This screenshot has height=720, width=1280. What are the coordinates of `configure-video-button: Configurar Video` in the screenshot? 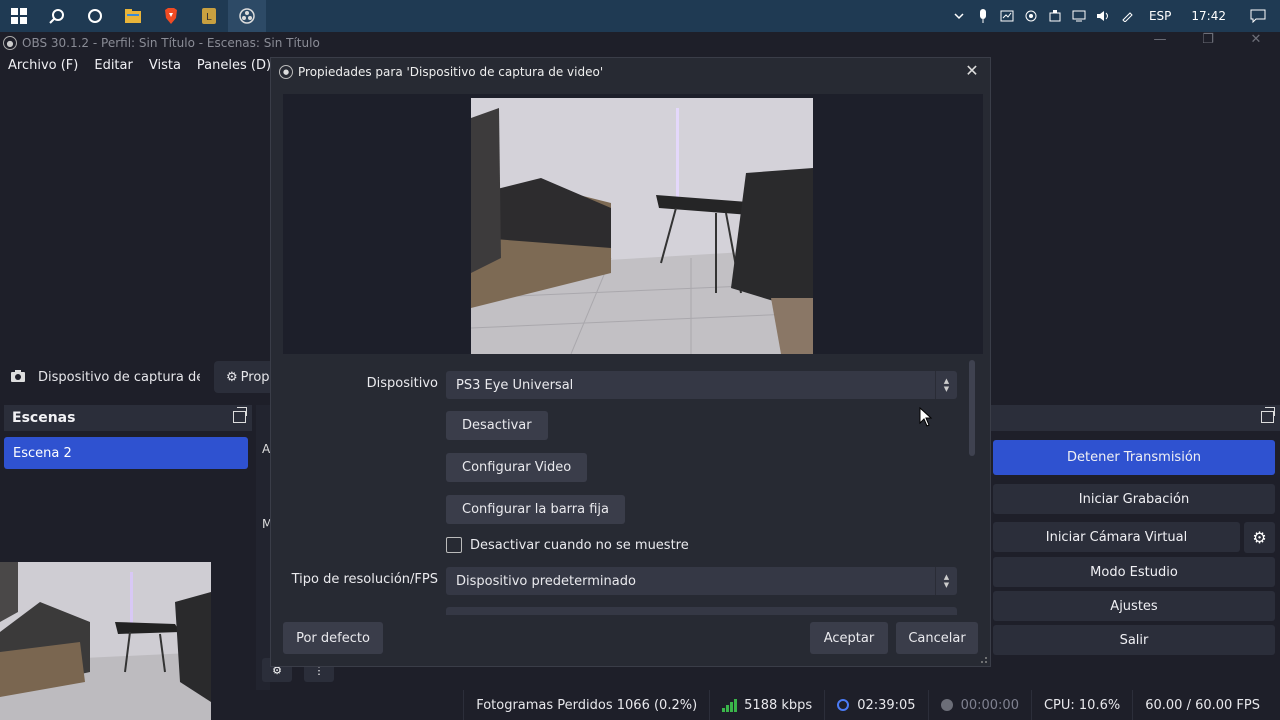 It's located at (517, 467).